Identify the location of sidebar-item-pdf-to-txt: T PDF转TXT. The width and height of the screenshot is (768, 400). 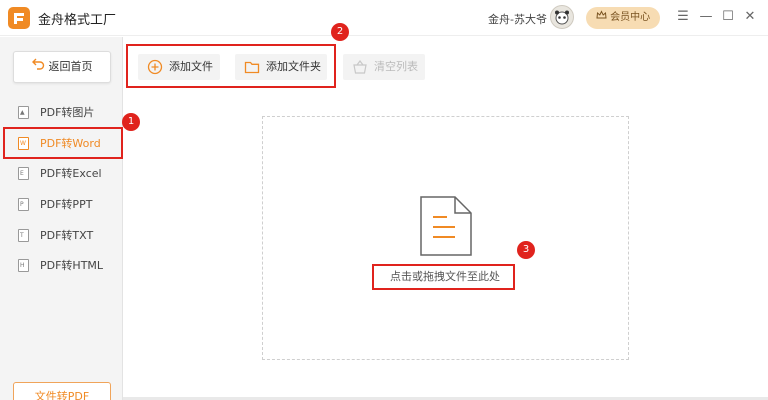
(61, 236).